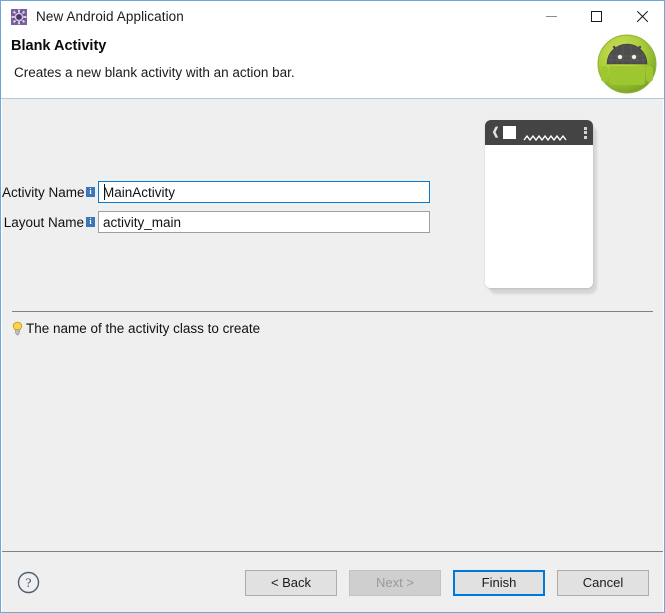 The width and height of the screenshot is (665, 613). I want to click on layout-name-label: Layout Name, so click(43, 222).